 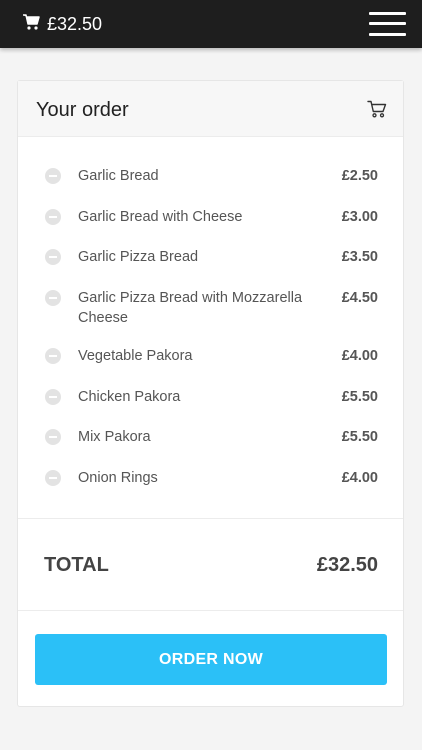 I want to click on item-name: Mix Pakora, so click(x=114, y=437).